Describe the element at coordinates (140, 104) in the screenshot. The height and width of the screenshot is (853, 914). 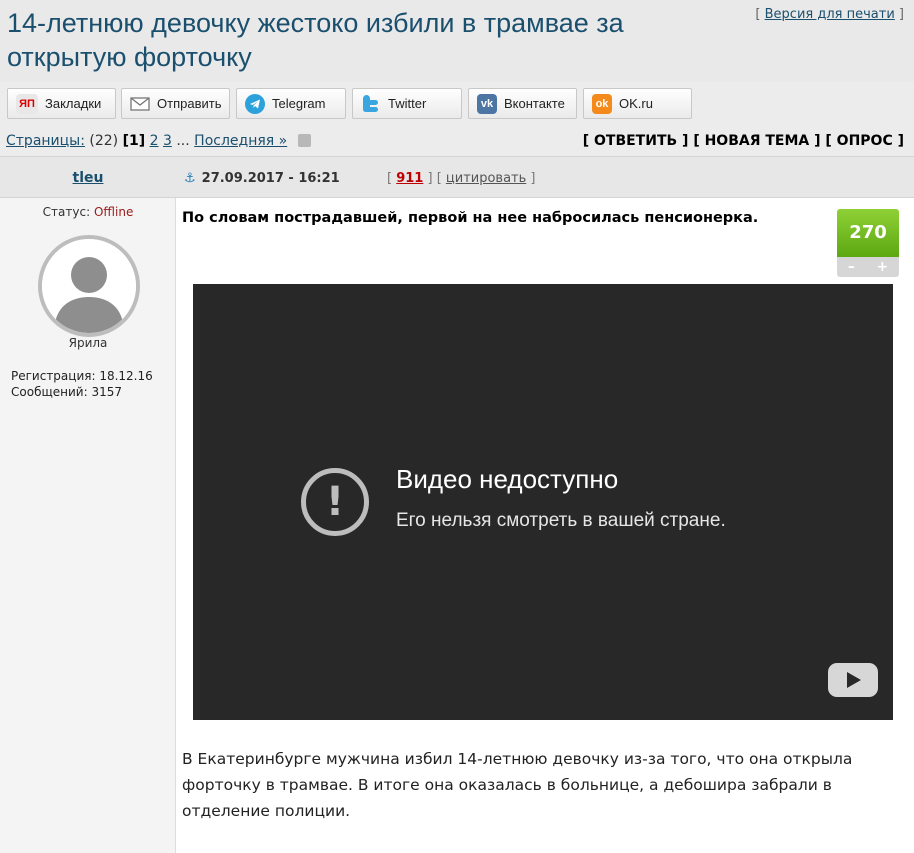
I see `mail-icon` at that location.